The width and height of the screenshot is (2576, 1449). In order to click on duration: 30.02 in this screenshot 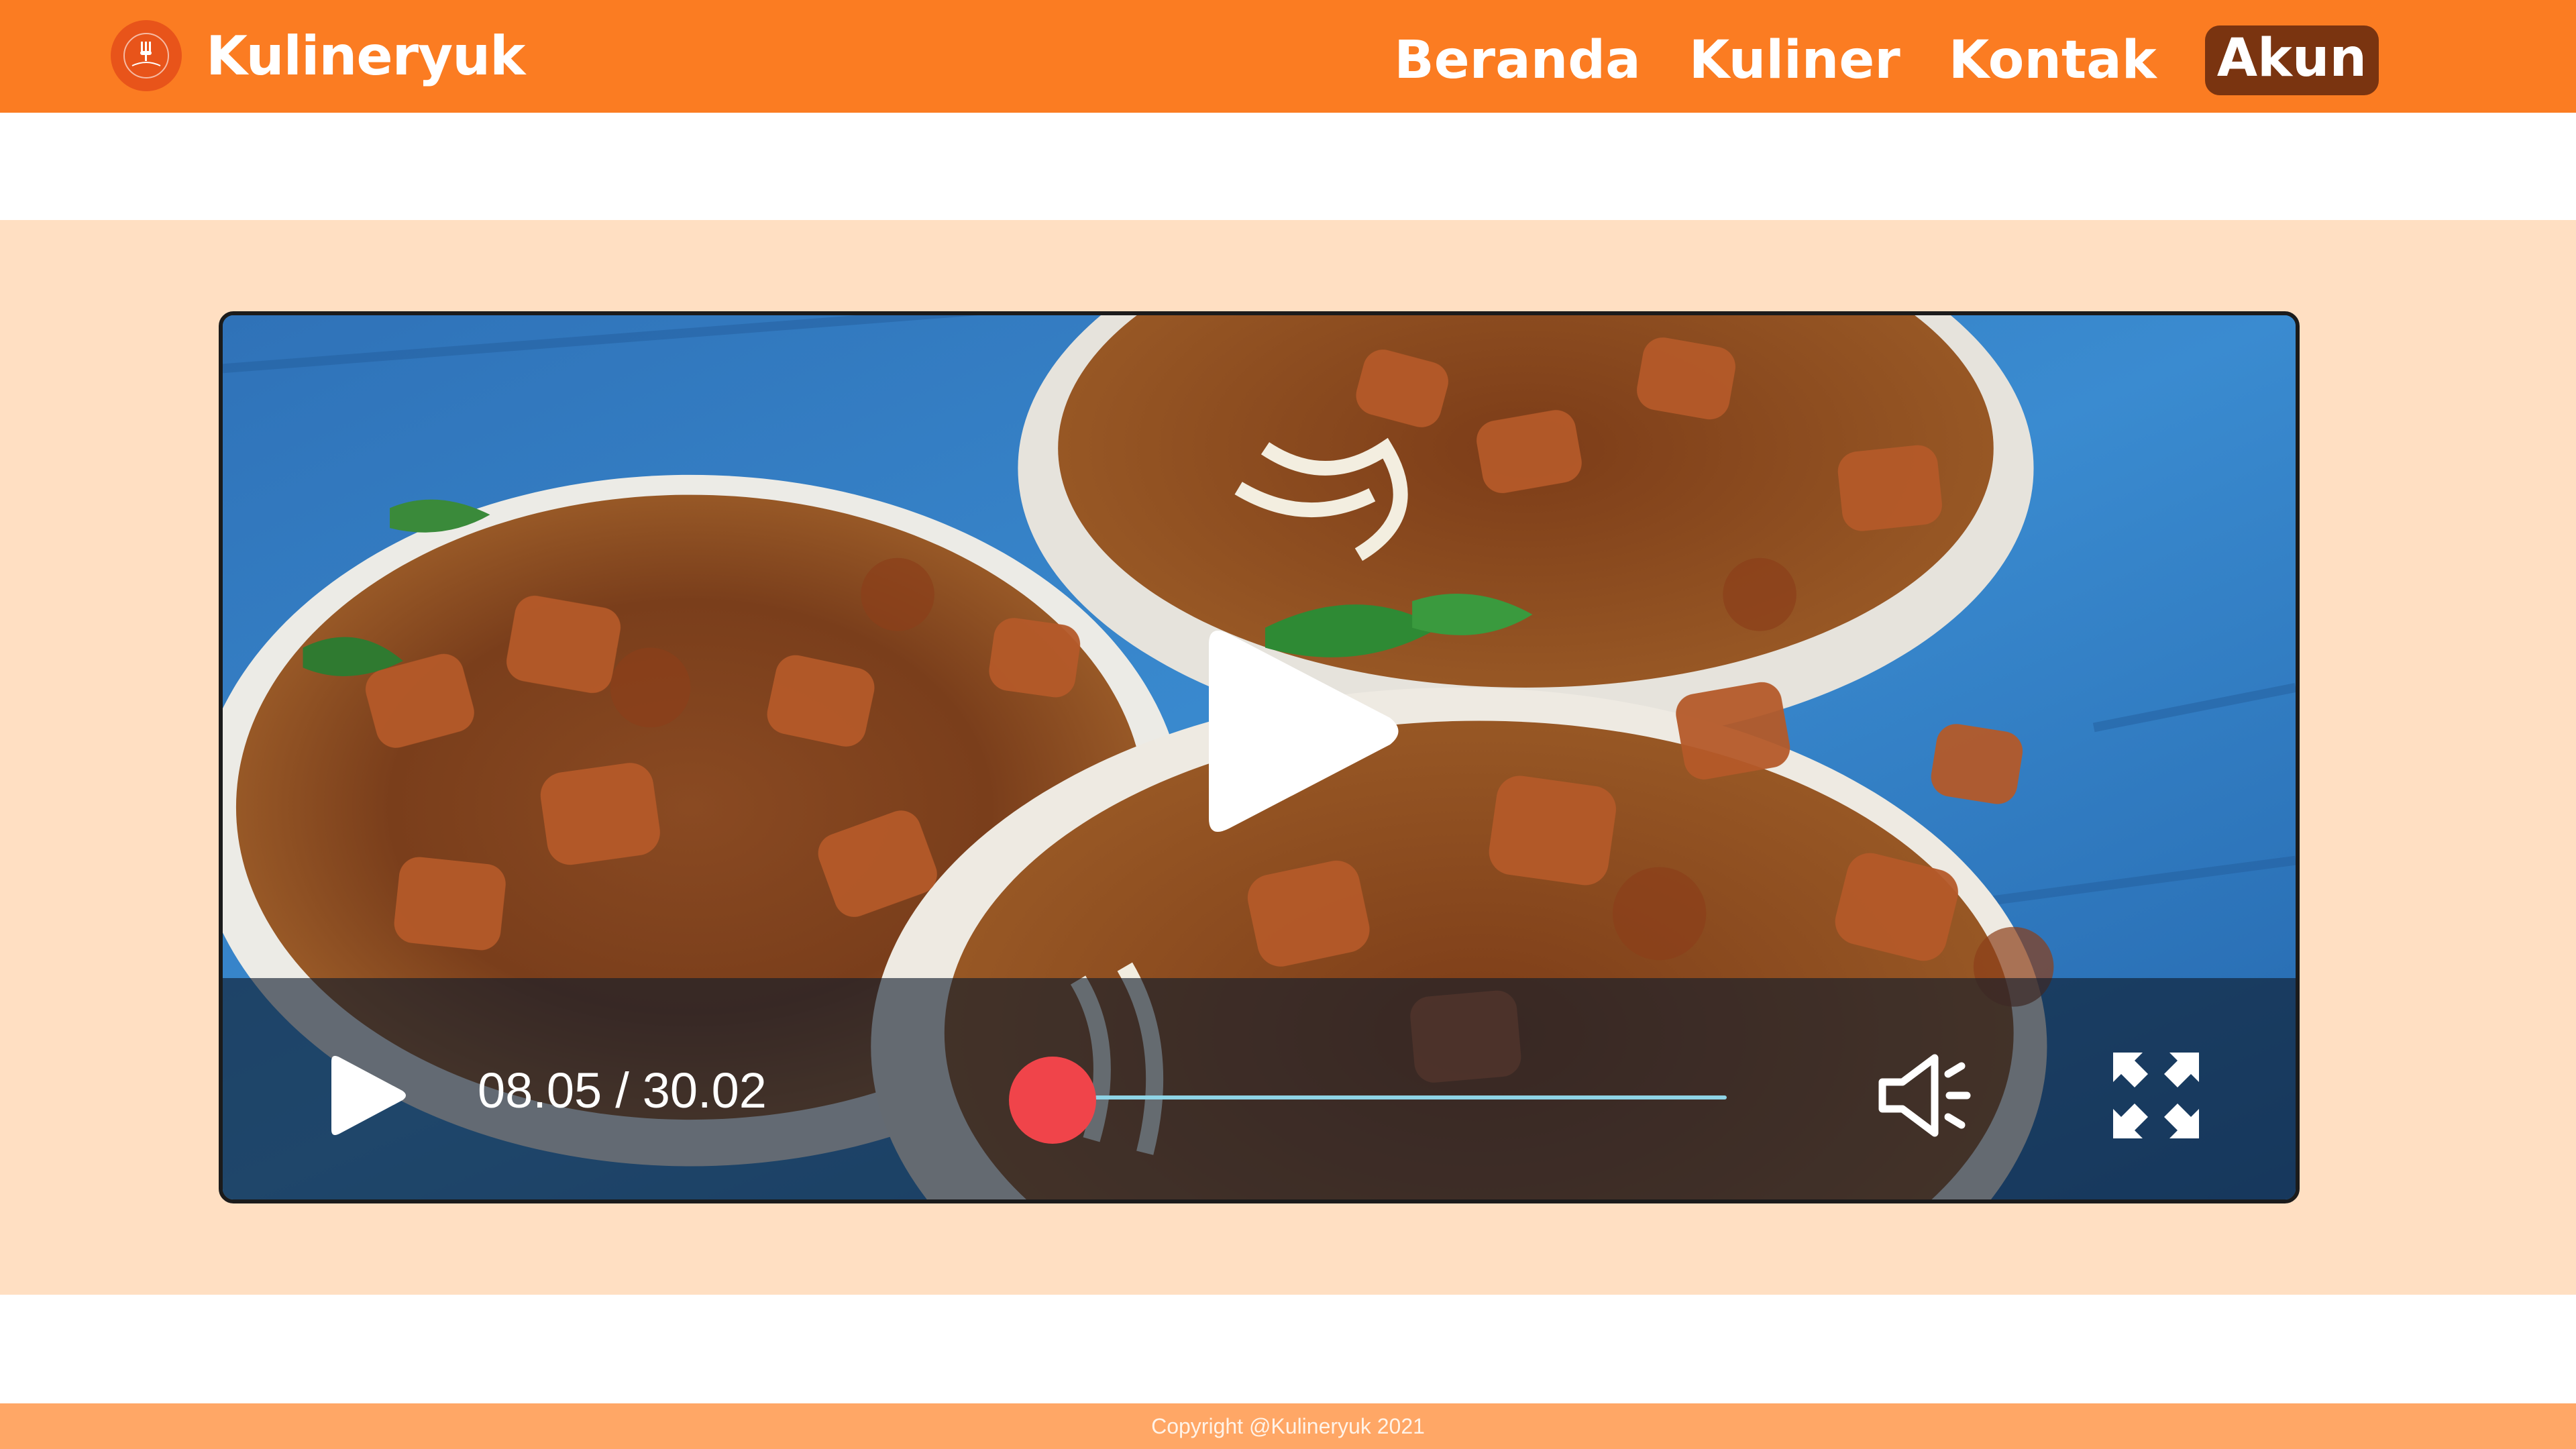, I will do `click(704, 1090)`.